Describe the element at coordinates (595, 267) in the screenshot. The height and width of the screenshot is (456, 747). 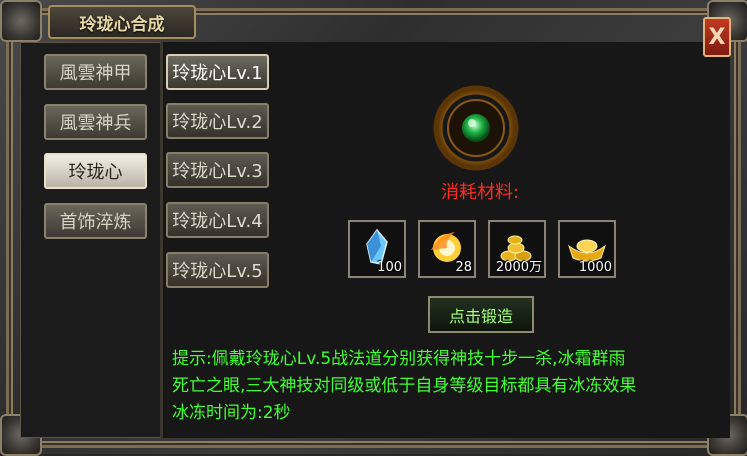
I see `material-qty: 1000` at that location.